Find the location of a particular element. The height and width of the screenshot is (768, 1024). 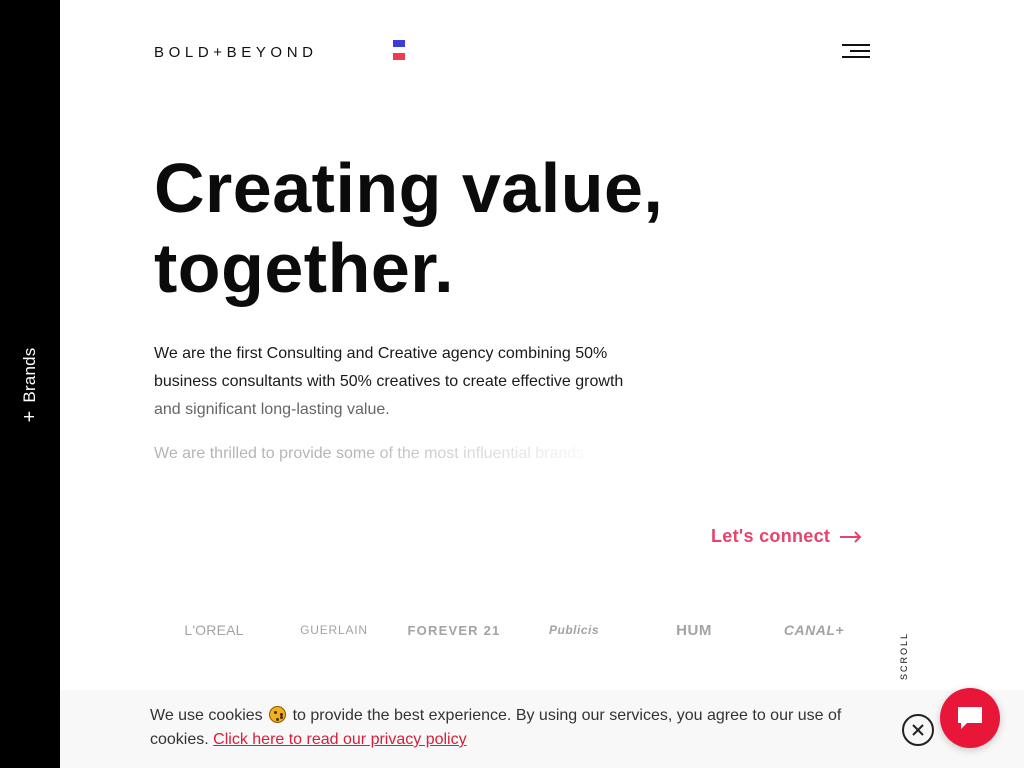

brand-logo-hum: HUM is located at coordinates (694, 630).